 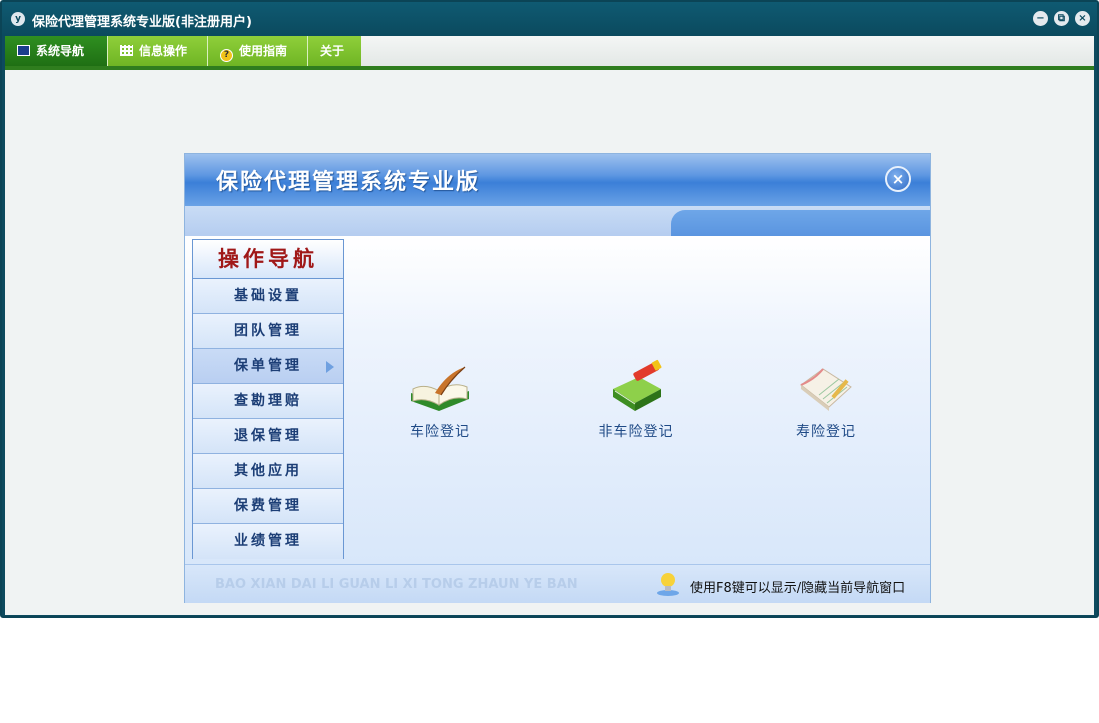 What do you see at coordinates (330, 367) in the screenshot?
I see `chevron-right-icon` at bounding box center [330, 367].